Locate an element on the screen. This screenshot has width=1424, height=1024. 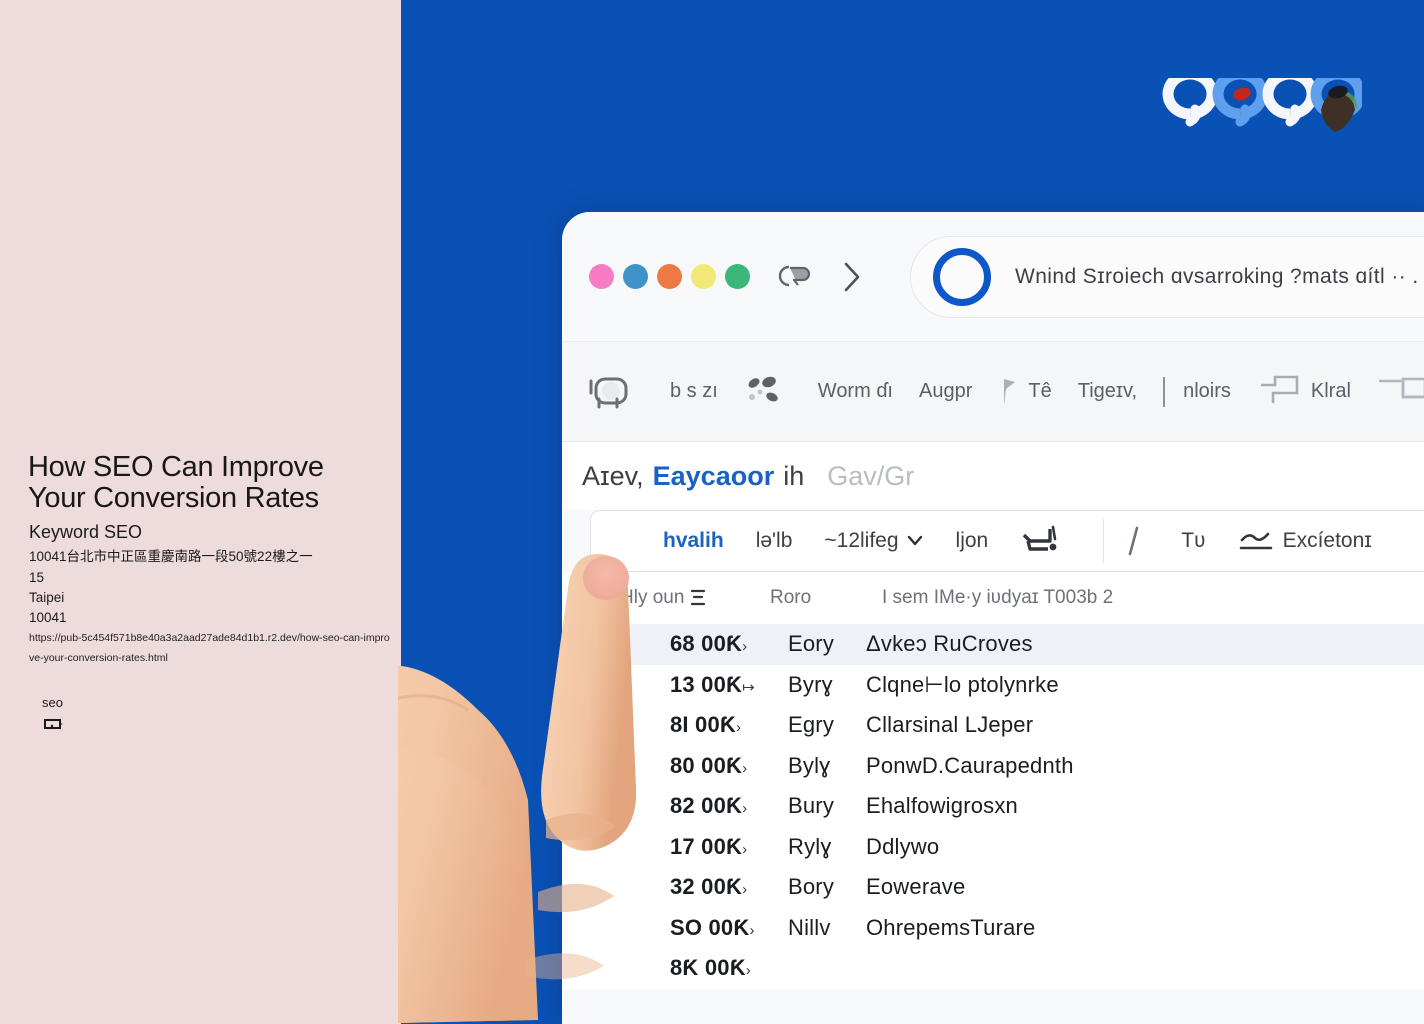
rect-icon is located at coordinates (1401, 387).